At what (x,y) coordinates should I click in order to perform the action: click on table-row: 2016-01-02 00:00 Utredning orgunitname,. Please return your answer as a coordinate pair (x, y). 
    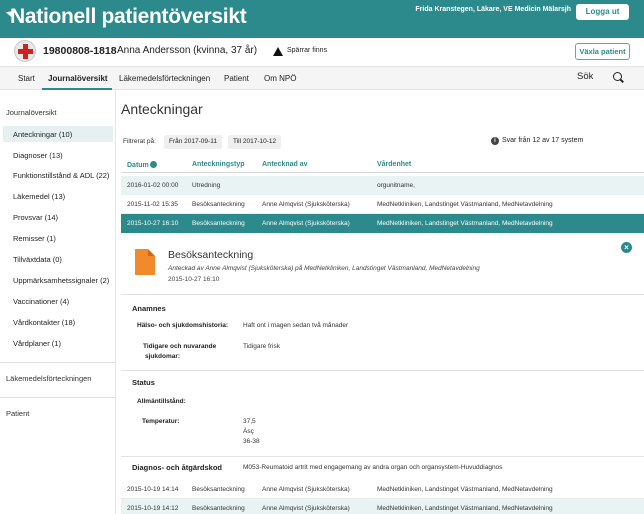
    Looking at the image, I should click on (382, 185).